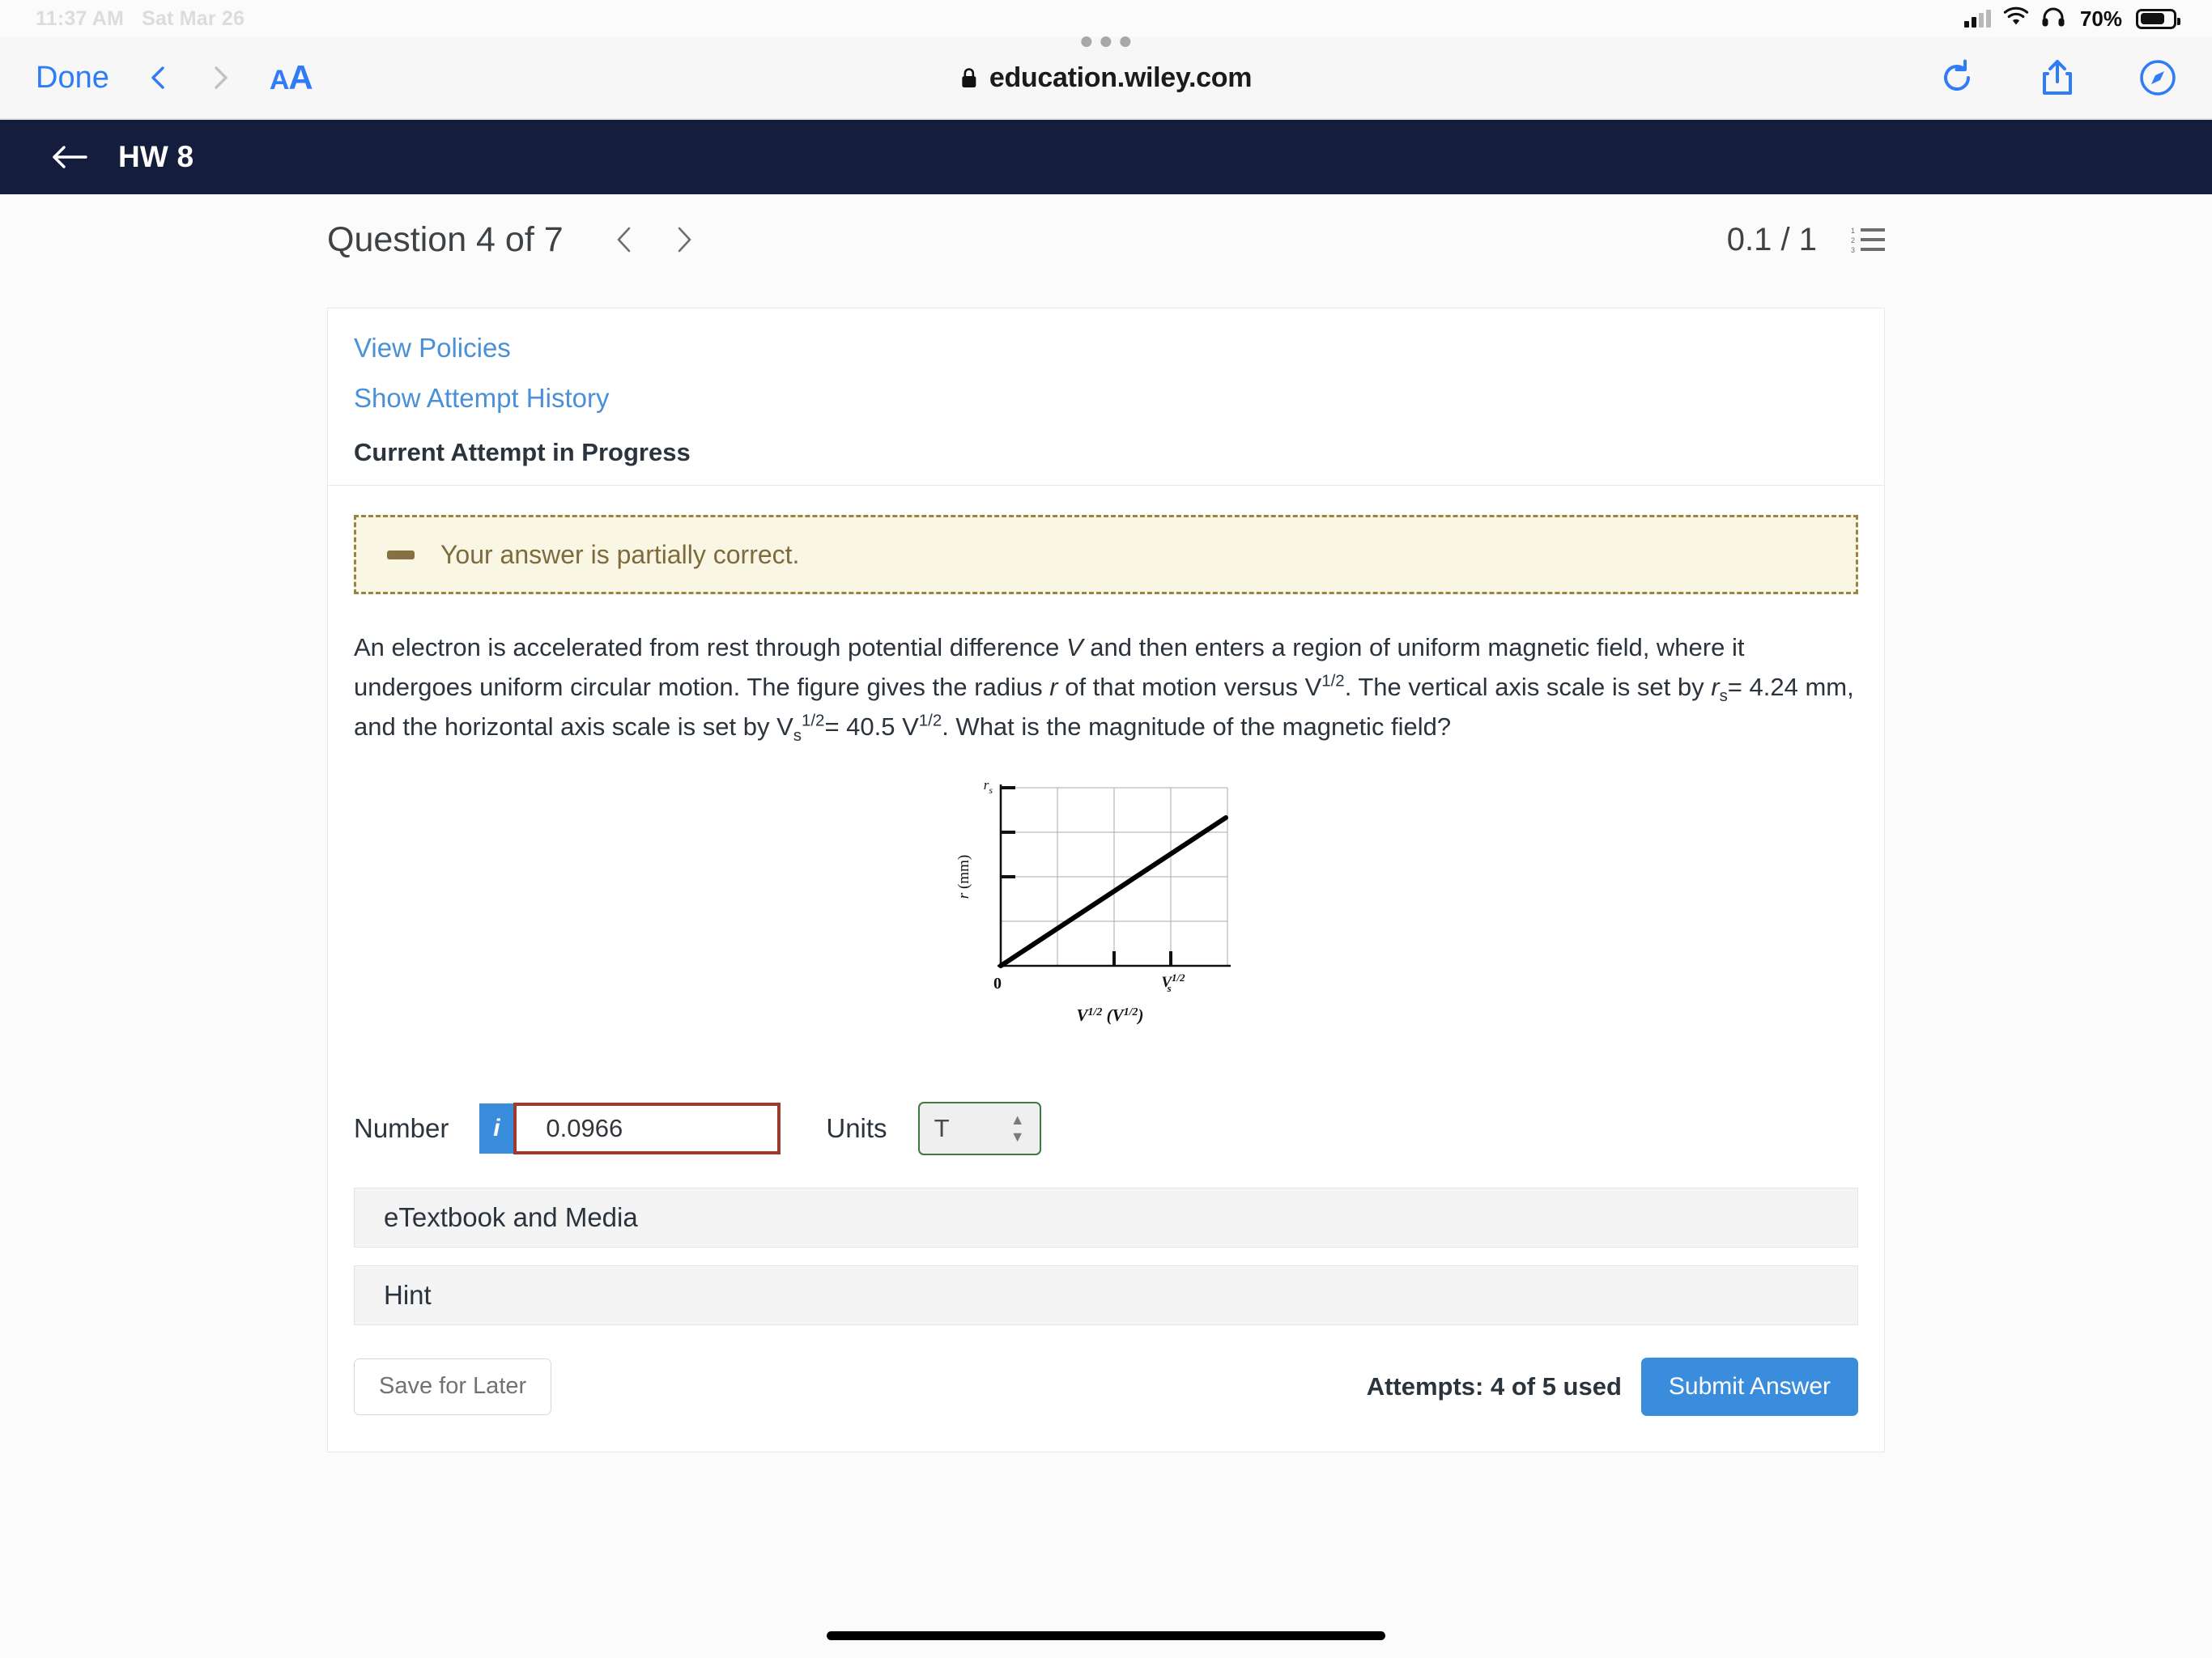  Describe the element at coordinates (964, 877) in the screenshot. I see `chart-y-axis-label: r (mm)` at that location.